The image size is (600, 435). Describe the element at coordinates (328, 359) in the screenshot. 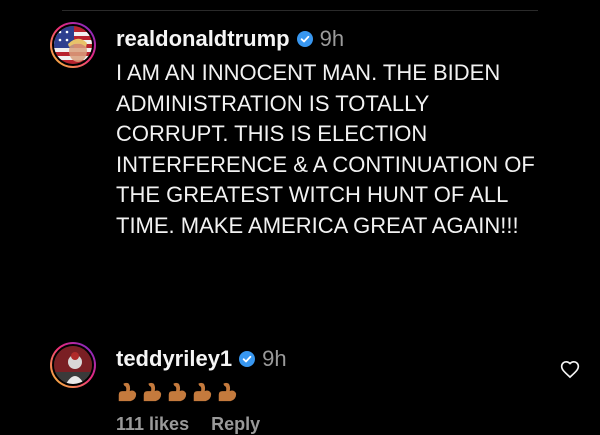

I see `comment-header: teddyriley1 9h` at that location.